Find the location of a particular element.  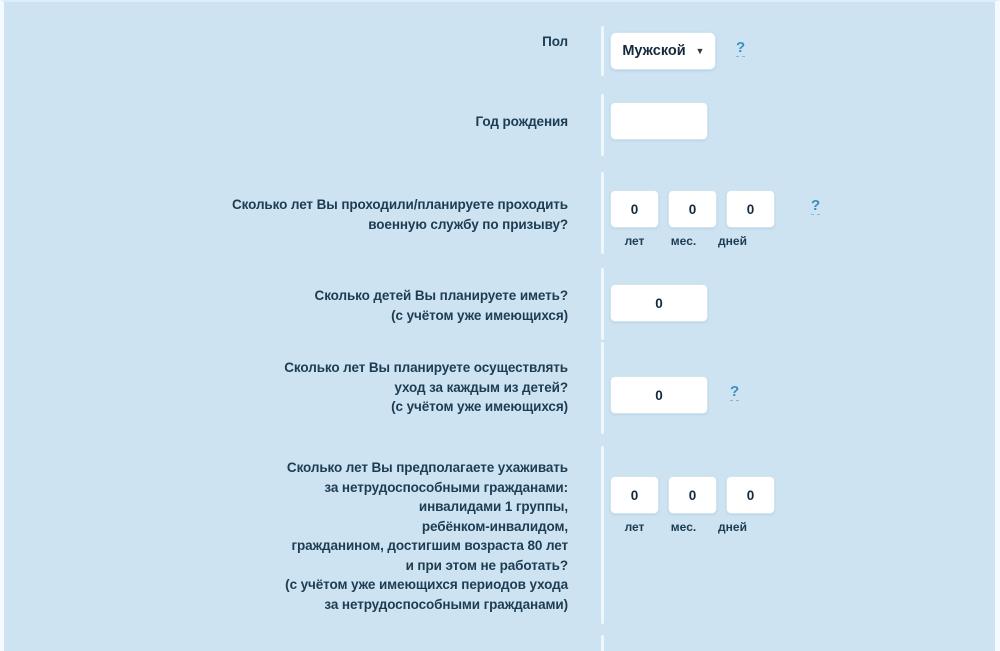

label-gender: Пол is located at coordinates (295, 42).